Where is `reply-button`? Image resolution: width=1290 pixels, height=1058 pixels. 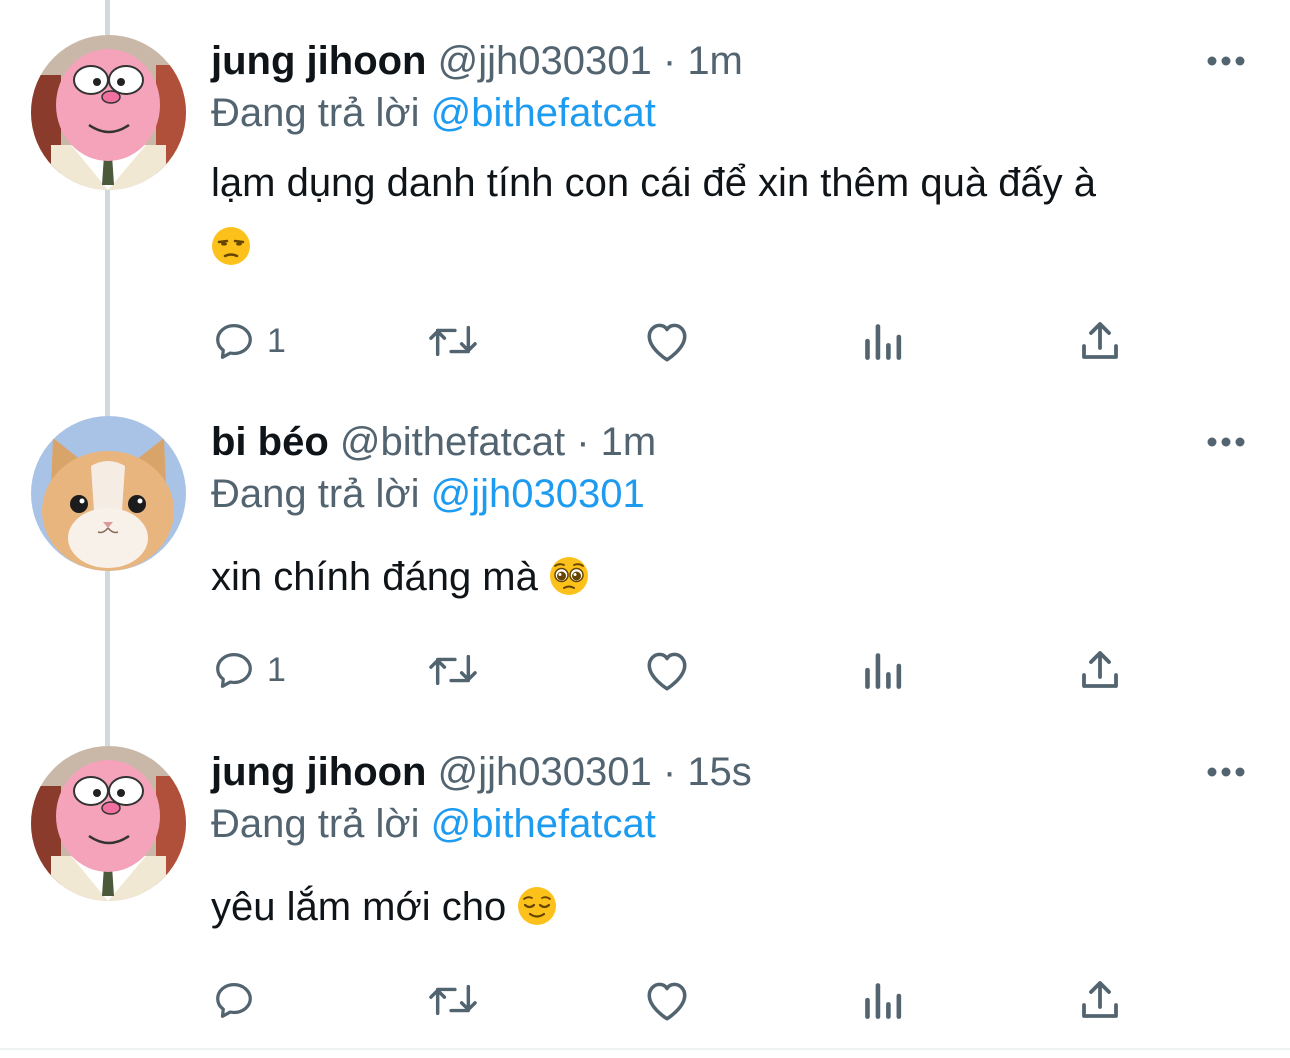
reply-button is located at coordinates (239, 1000).